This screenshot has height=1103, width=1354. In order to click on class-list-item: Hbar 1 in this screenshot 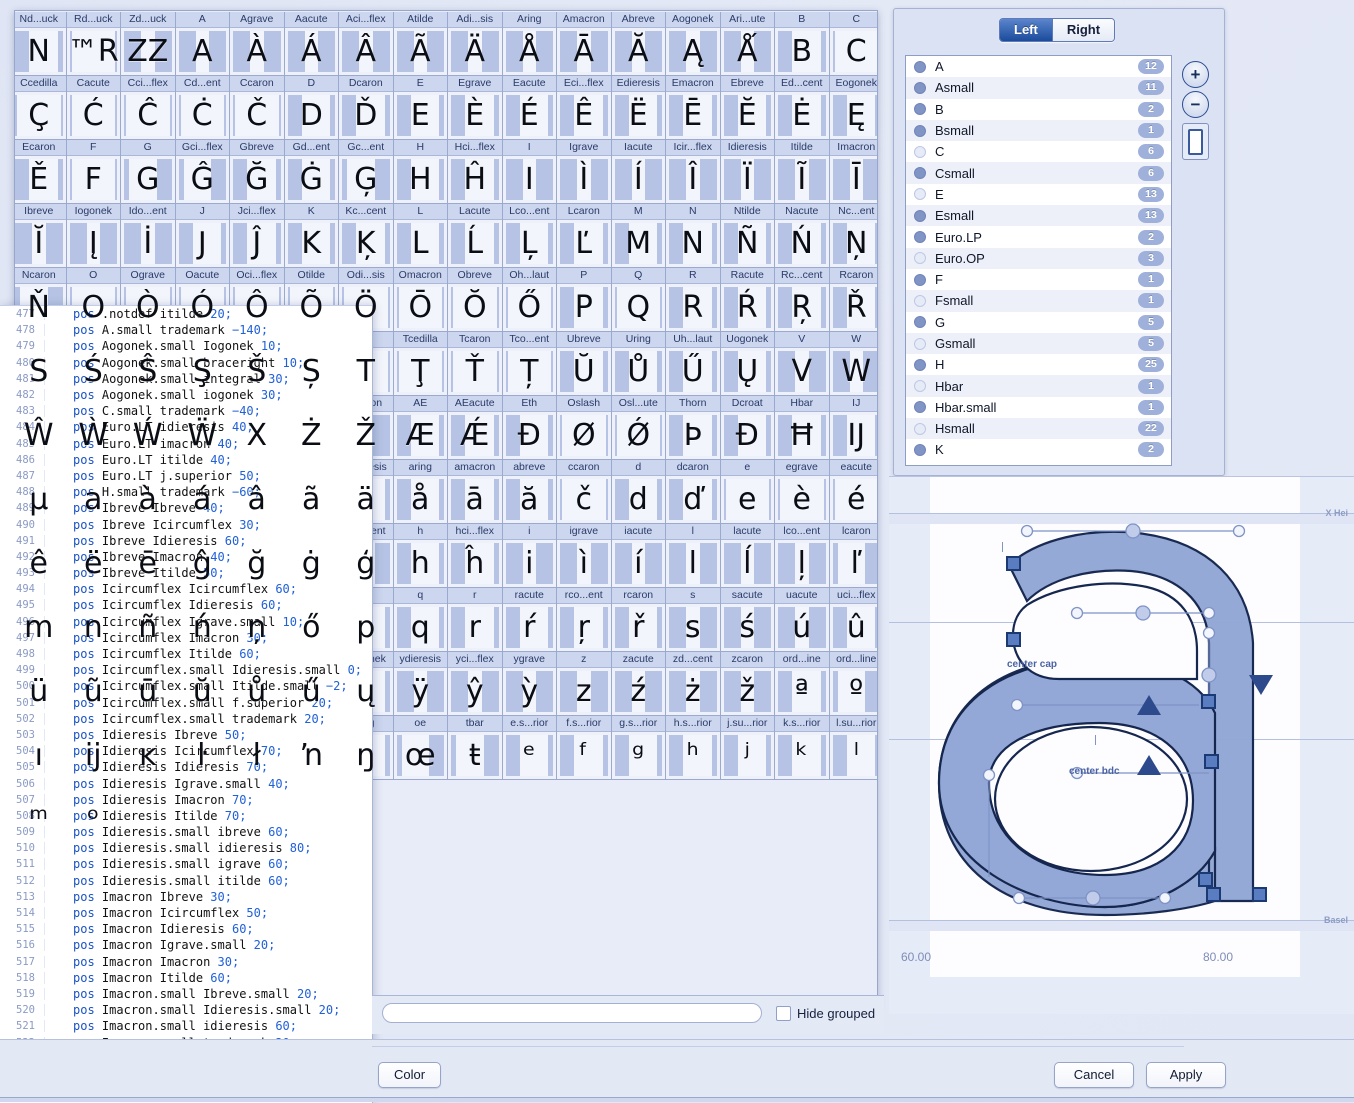, I will do `click(1038, 386)`.